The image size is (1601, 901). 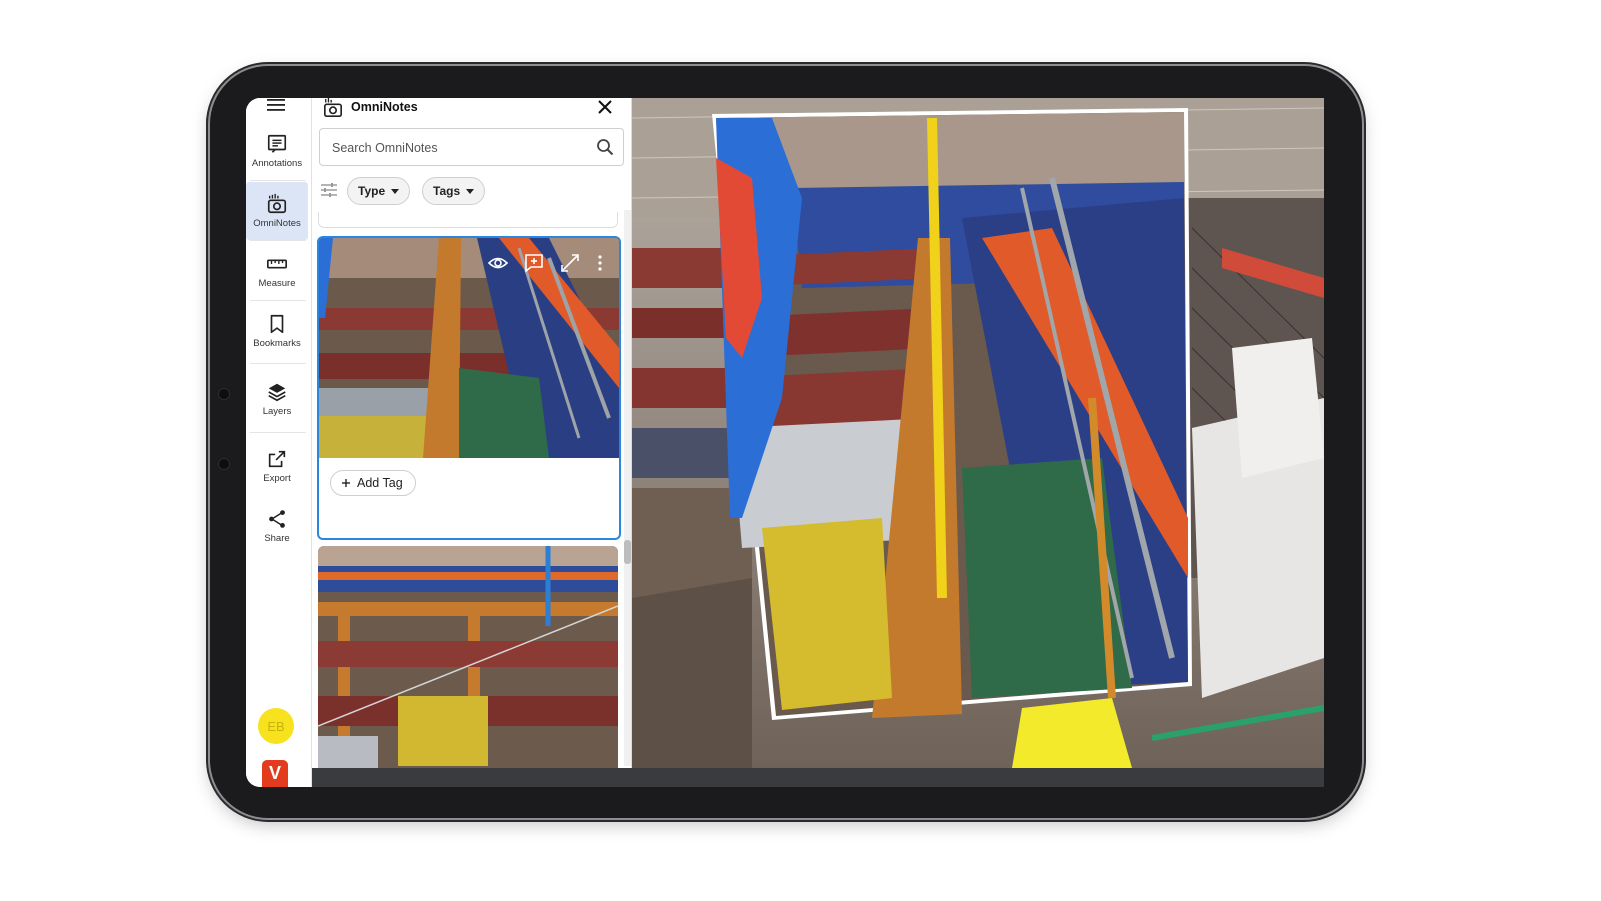 I want to click on share-icon, so click(x=277, y=519).